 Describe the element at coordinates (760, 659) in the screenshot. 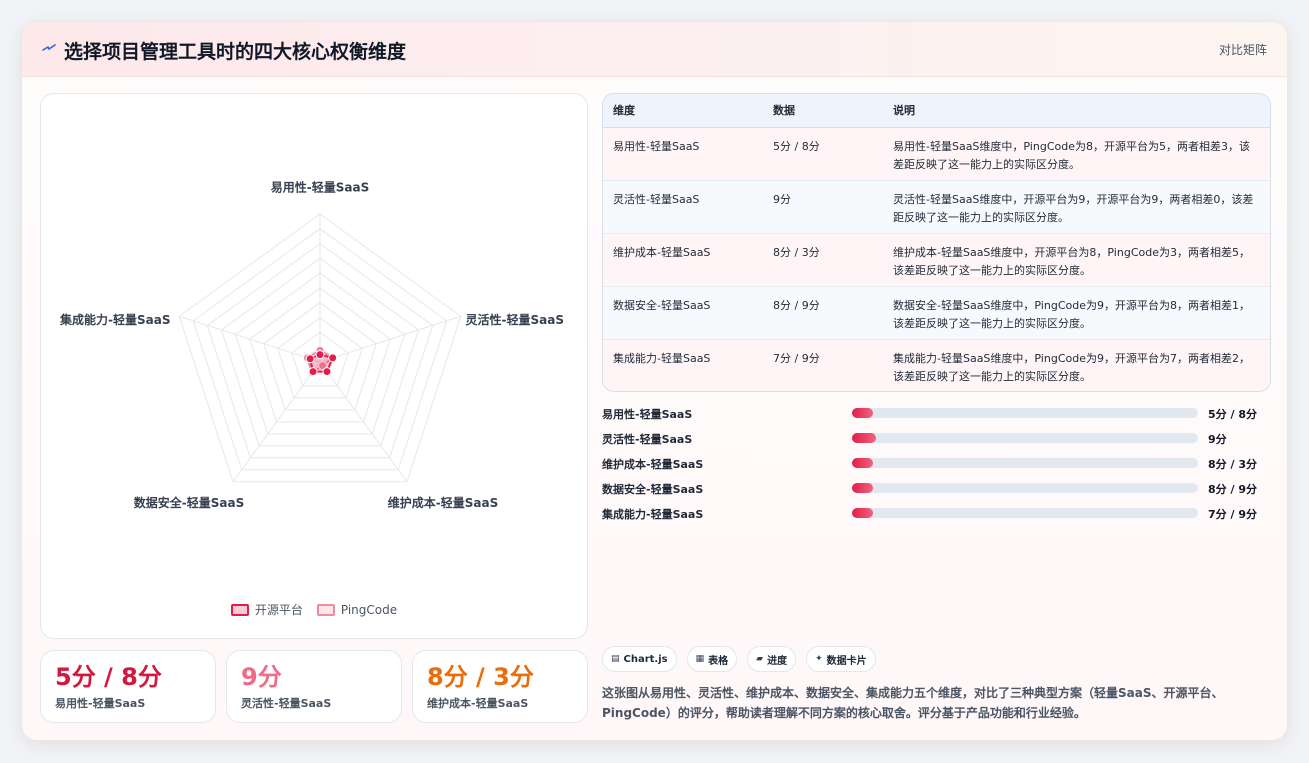

I see `progress-icon: ▰` at that location.